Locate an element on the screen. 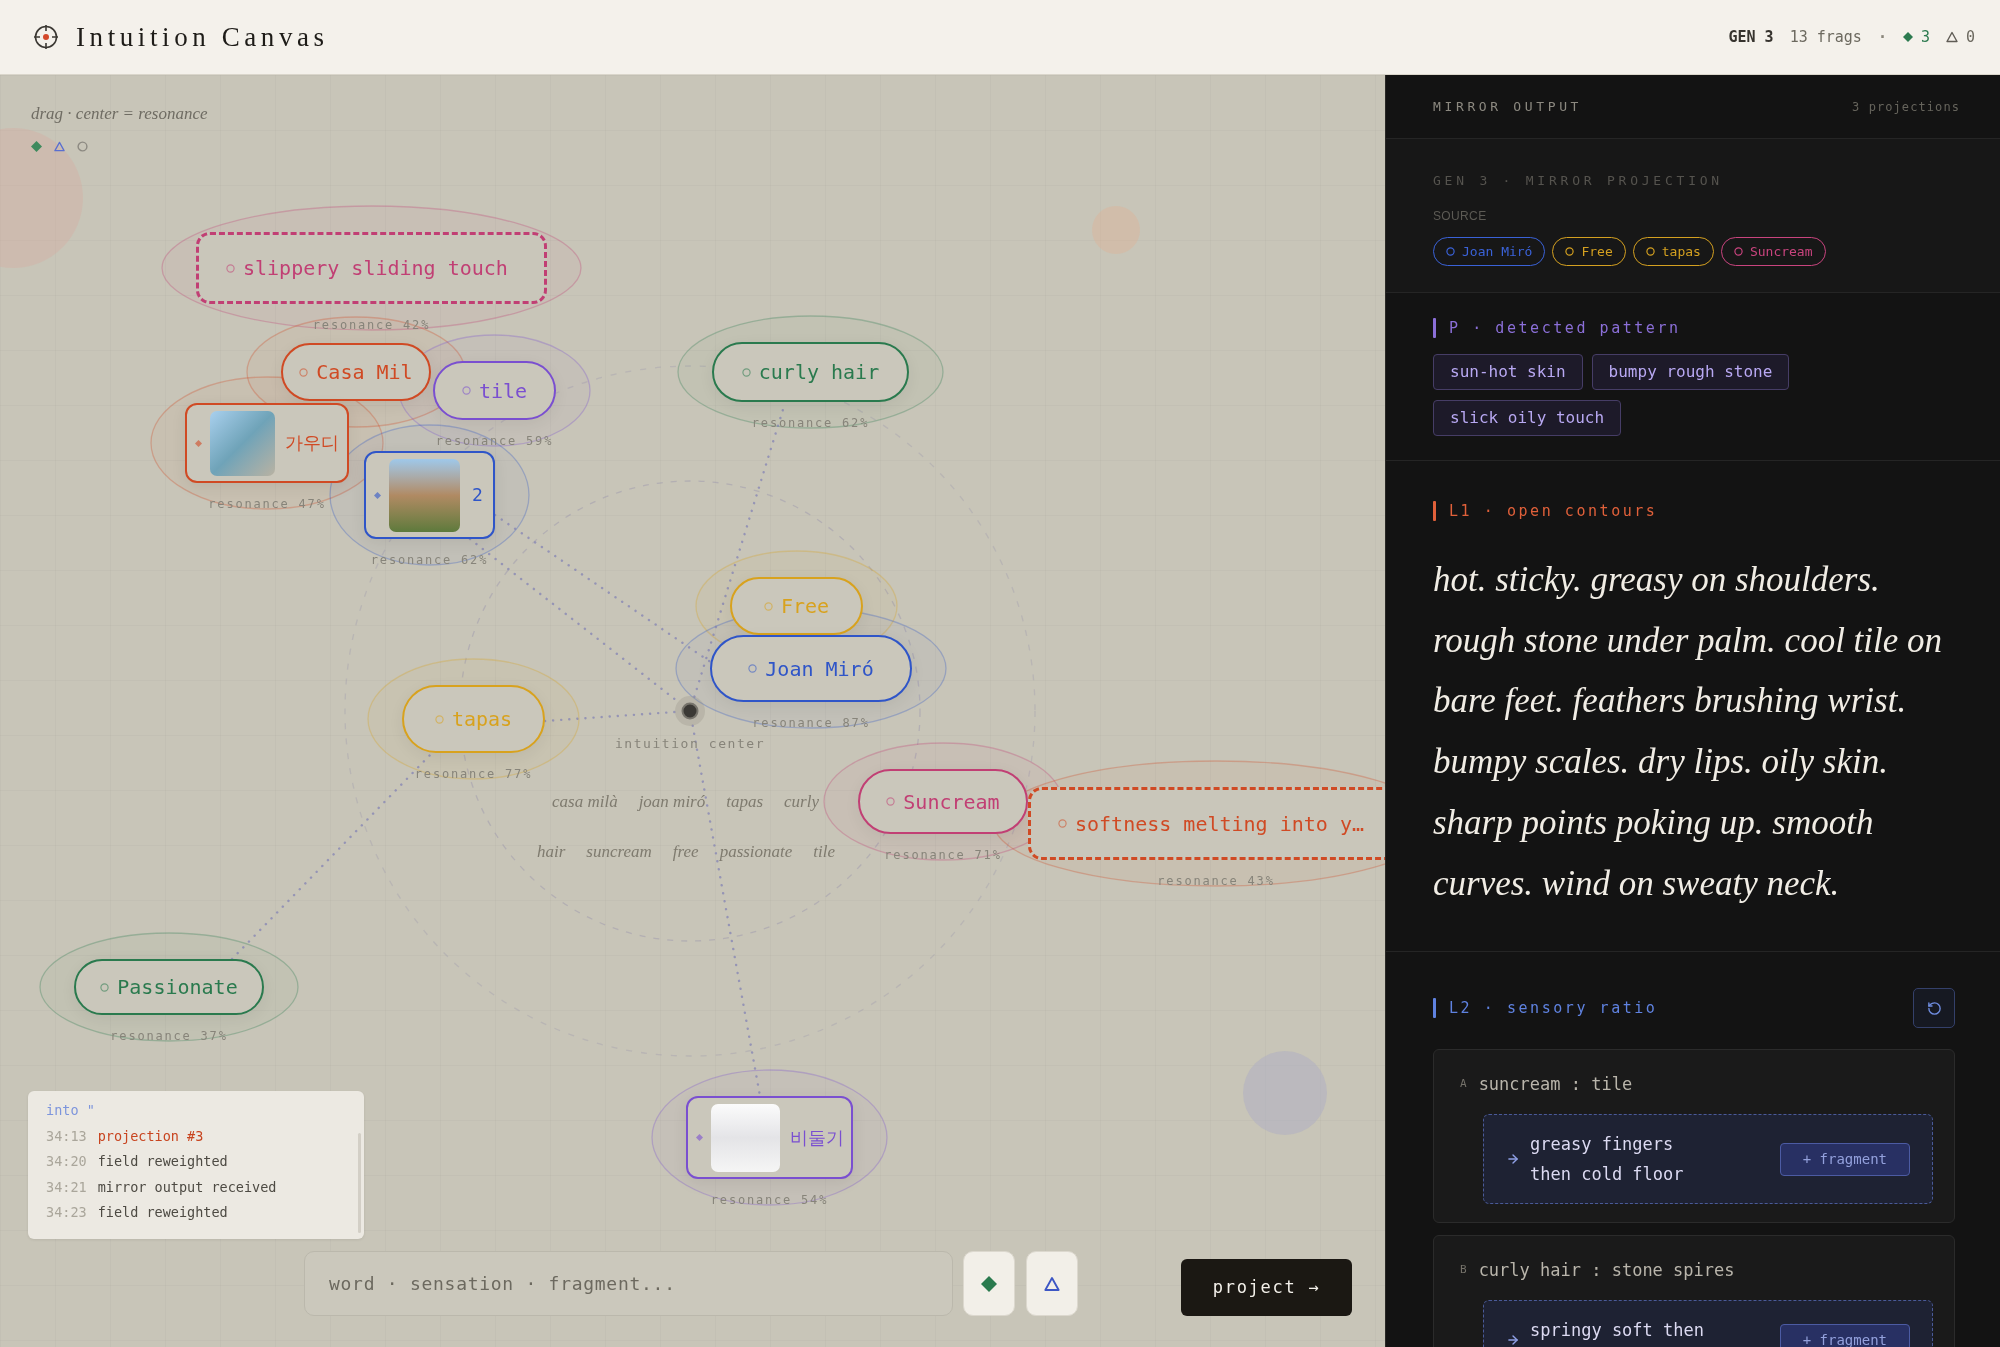  suggested-word: joan miró is located at coordinates (672, 802).